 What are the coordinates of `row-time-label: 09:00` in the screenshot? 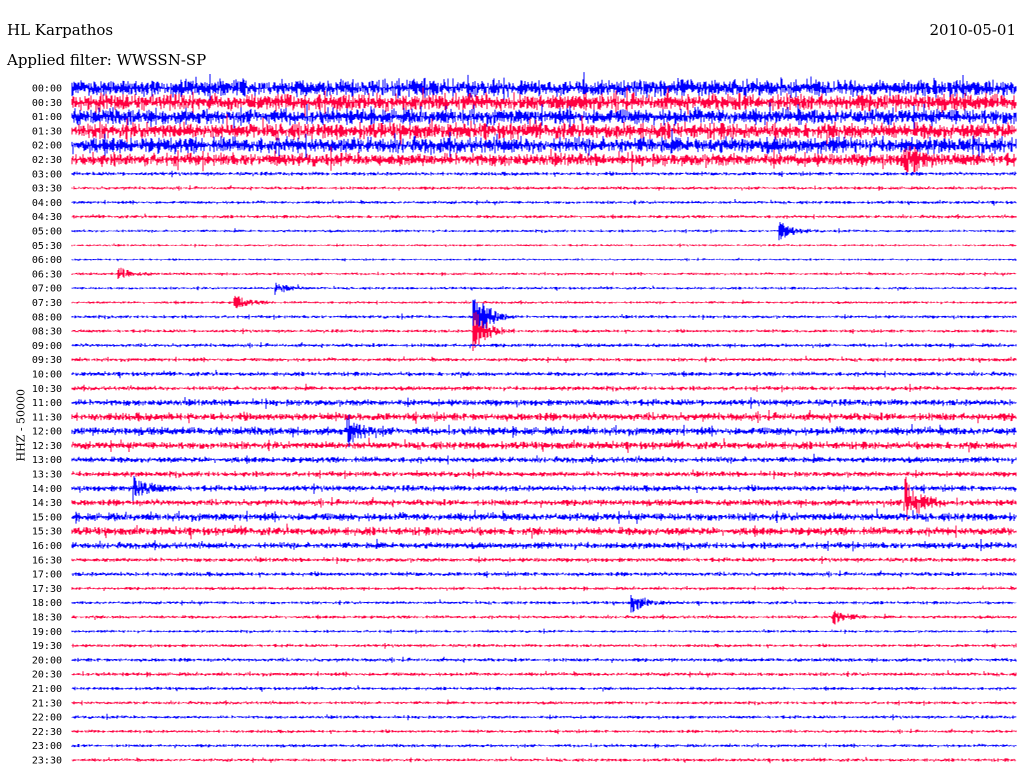 It's located at (47, 346).